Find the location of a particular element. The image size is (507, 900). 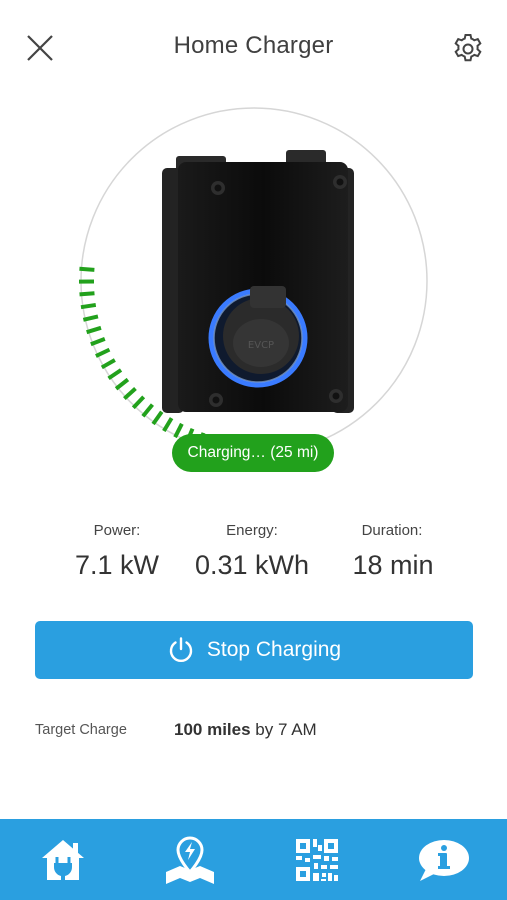

power-label: Power: is located at coordinates (117, 530).